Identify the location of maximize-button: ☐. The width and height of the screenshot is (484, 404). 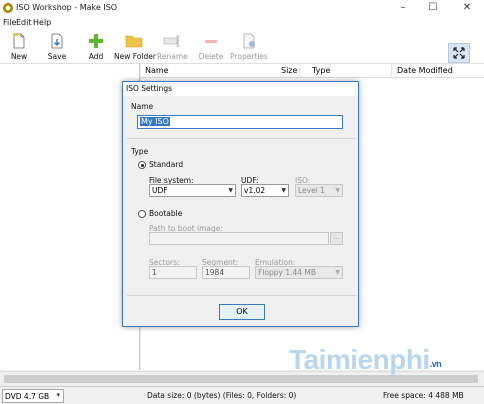
(433, 8).